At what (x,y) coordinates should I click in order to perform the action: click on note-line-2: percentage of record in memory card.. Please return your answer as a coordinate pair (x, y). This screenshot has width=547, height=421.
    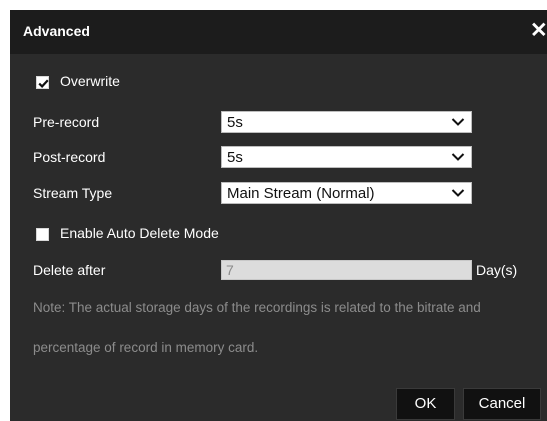
    Looking at the image, I should click on (146, 347).